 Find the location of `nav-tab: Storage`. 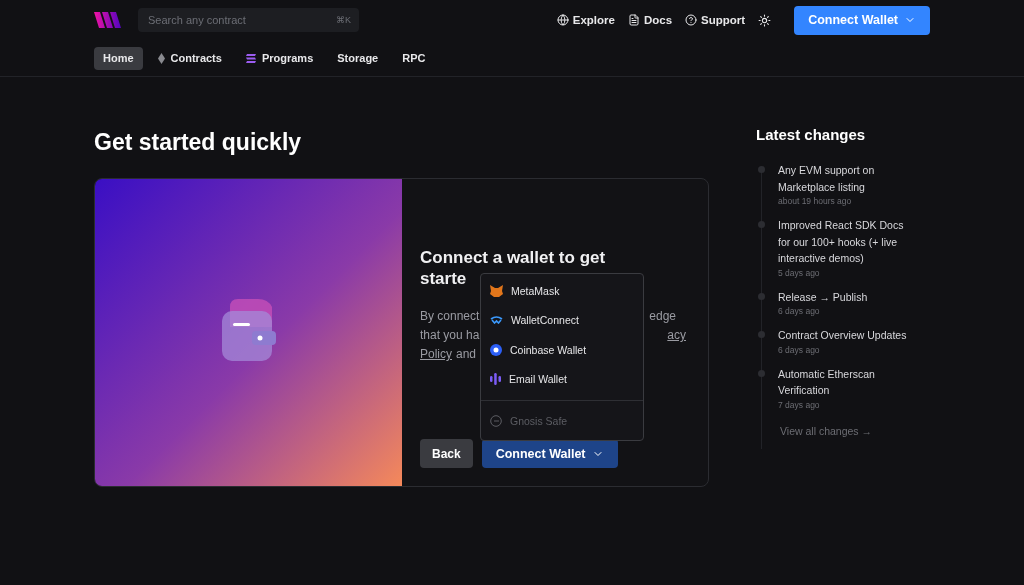

nav-tab: Storage is located at coordinates (358, 58).